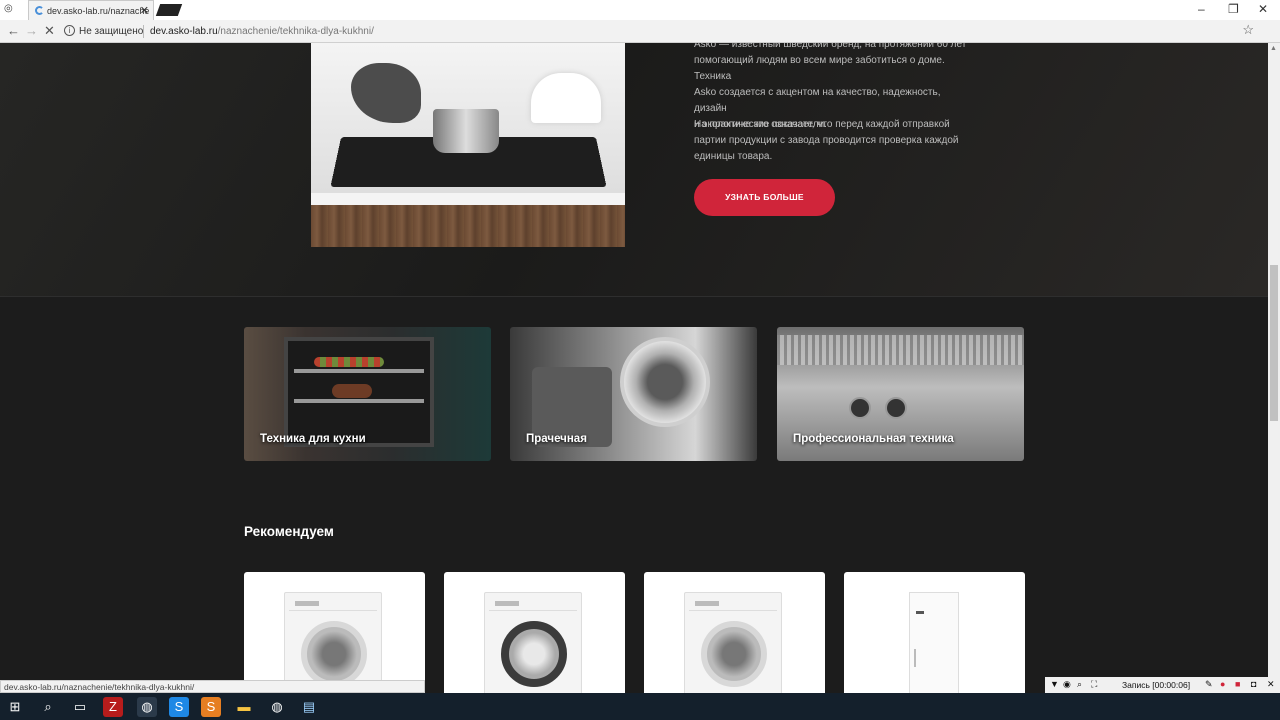 The height and width of the screenshot is (720, 1280). Describe the element at coordinates (211, 707) in the screenshot. I see `sublime-text-icon: S` at that location.